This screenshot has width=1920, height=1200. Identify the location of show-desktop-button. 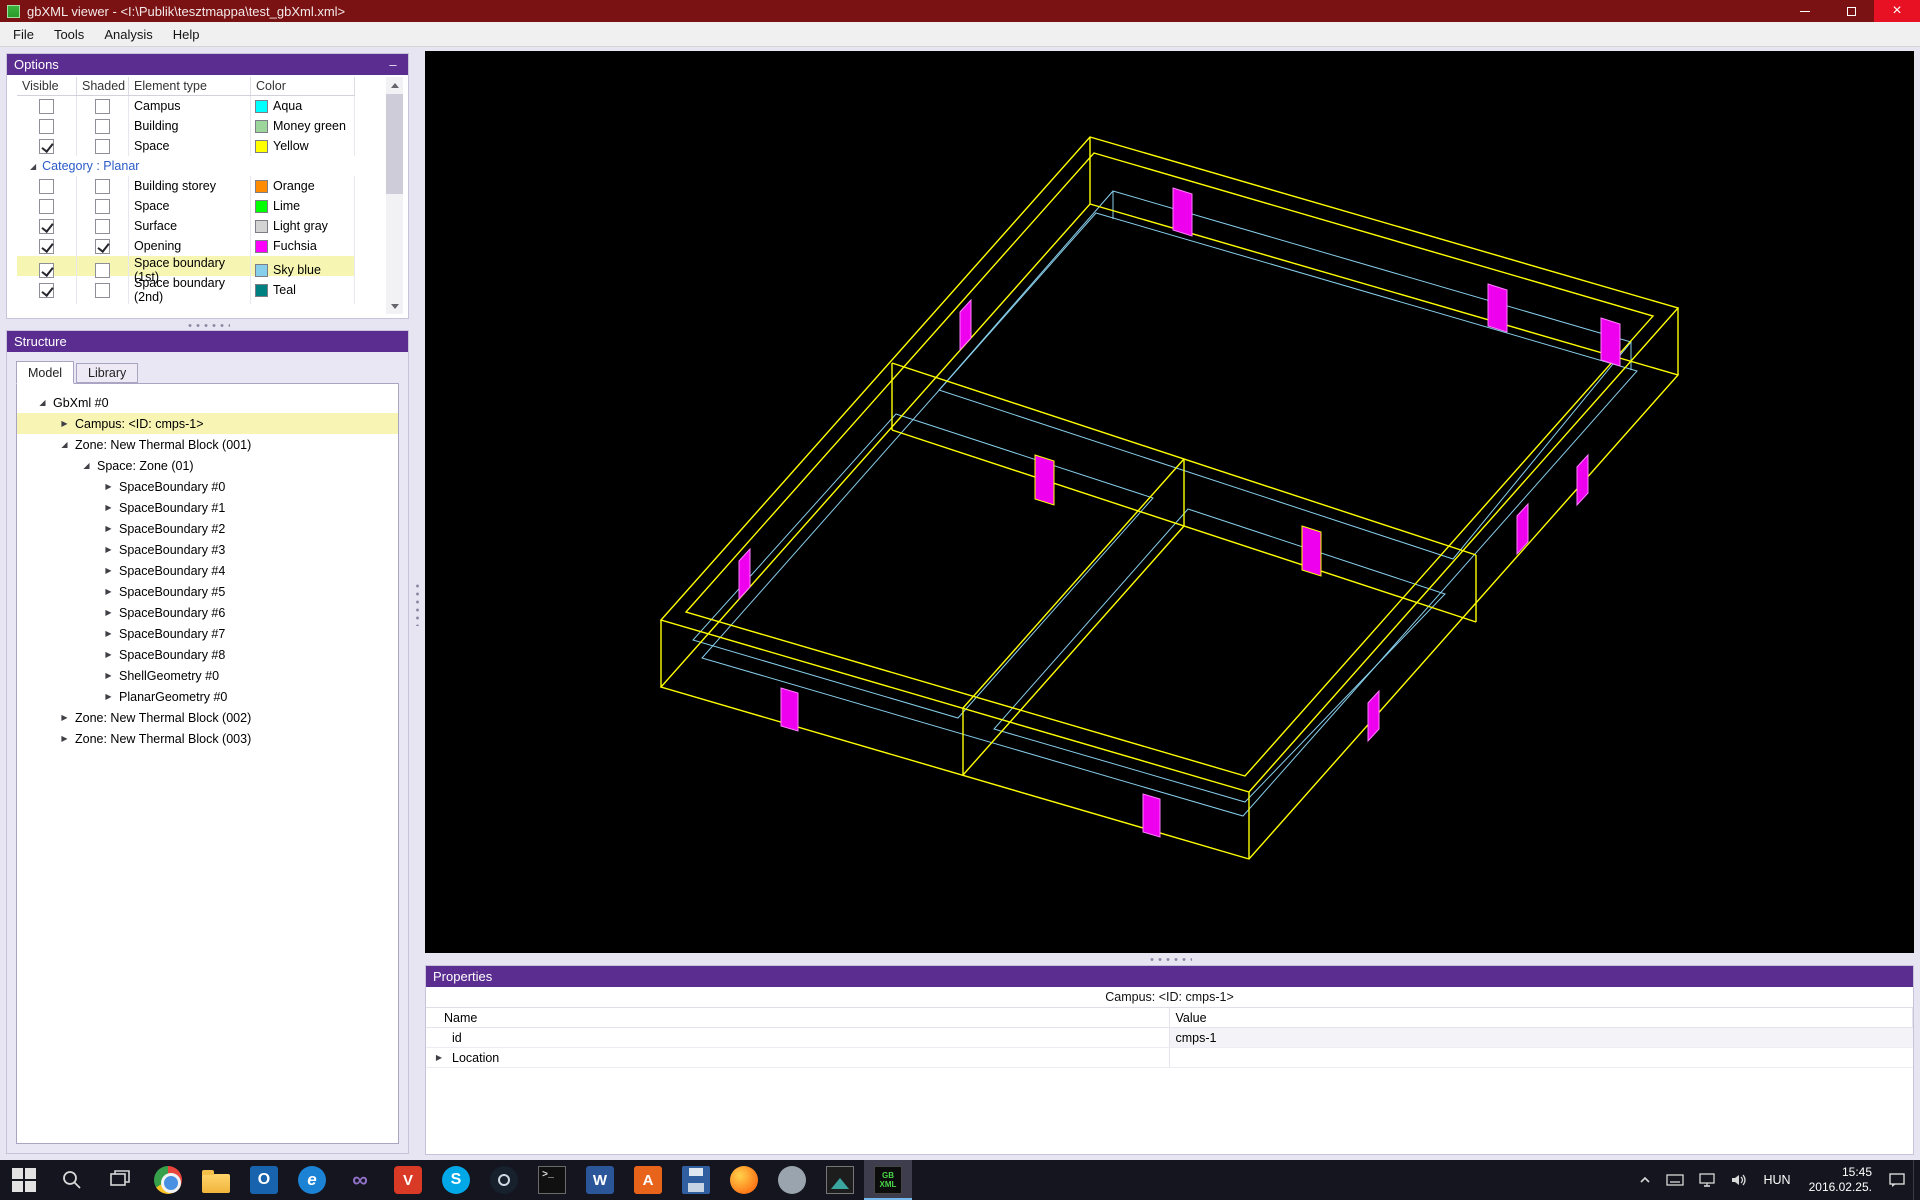
(1916, 1180).